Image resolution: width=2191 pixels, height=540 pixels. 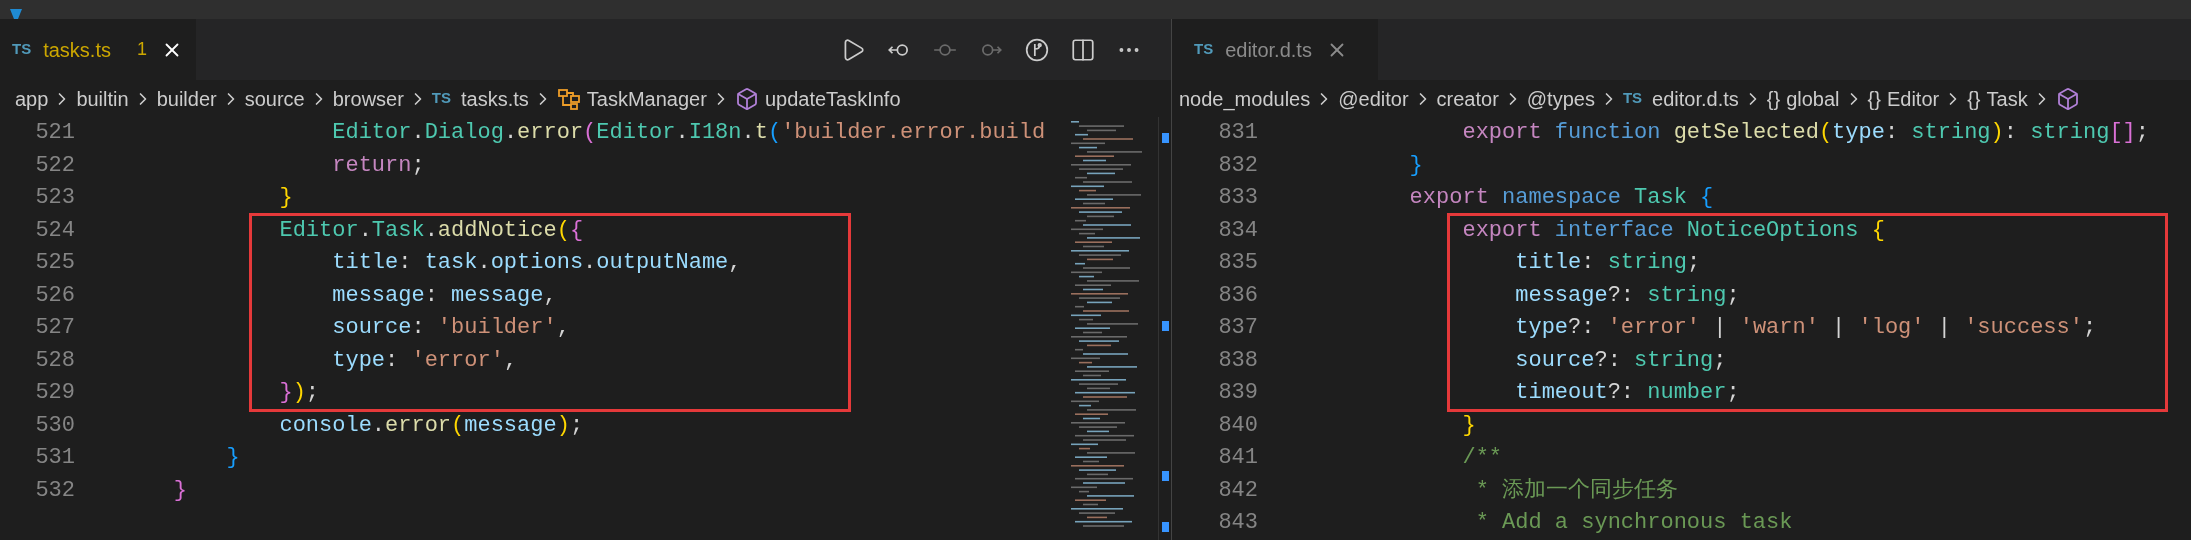 I want to click on breadcrumb-item: node_modules, so click(x=1245, y=98).